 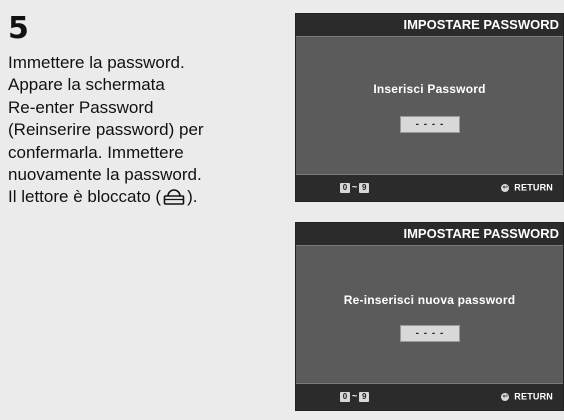 I want to click on step-number: 5, so click(x=18, y=28).